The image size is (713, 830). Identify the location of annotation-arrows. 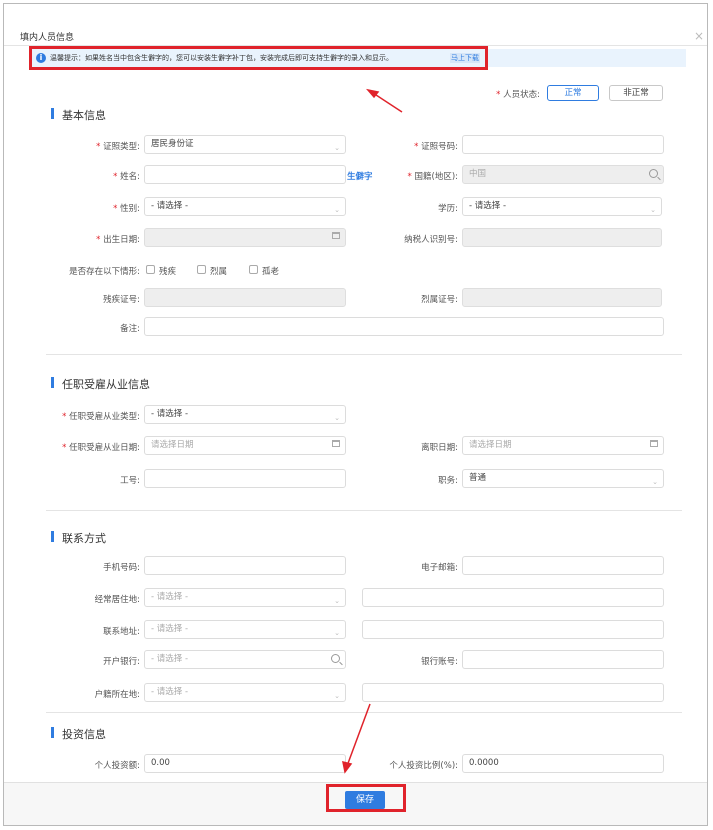
(372, 431).